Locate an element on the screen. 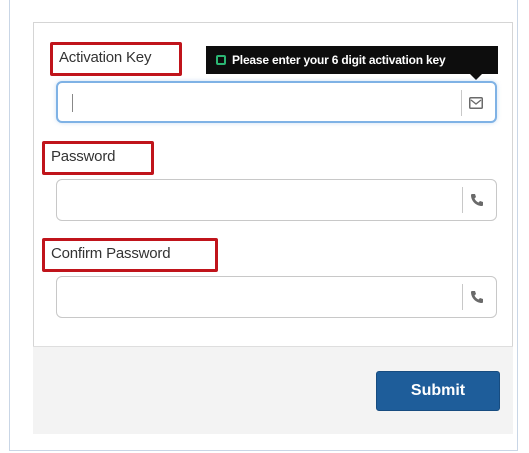 The height and width of the screenshot is (453, 529). tooltip-text: Please enter your 6 digit activation key is located at coordinates (339, 60).